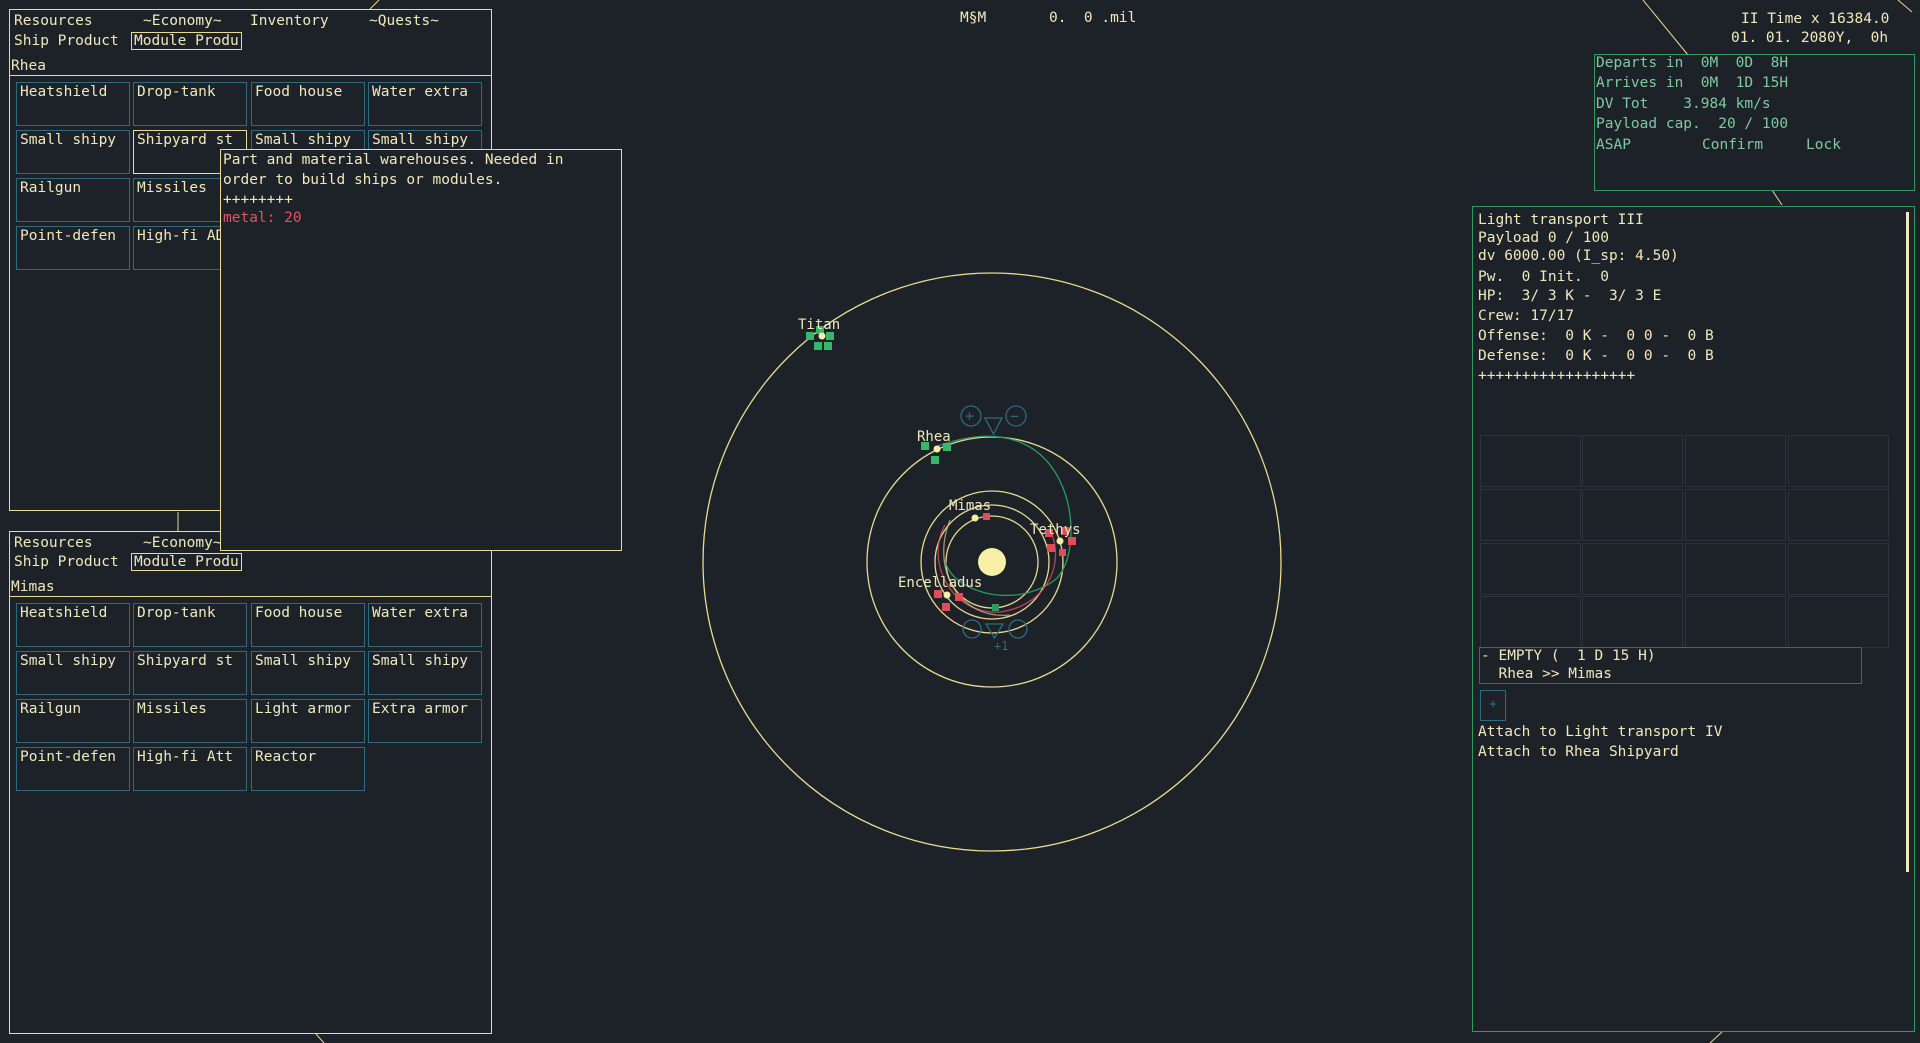 The width and height of the screenshot is (1920, 1043). Describe the element at coordinates (250, 596) in the screenshot. I see `colony-panel-mimas-divider` at that location.